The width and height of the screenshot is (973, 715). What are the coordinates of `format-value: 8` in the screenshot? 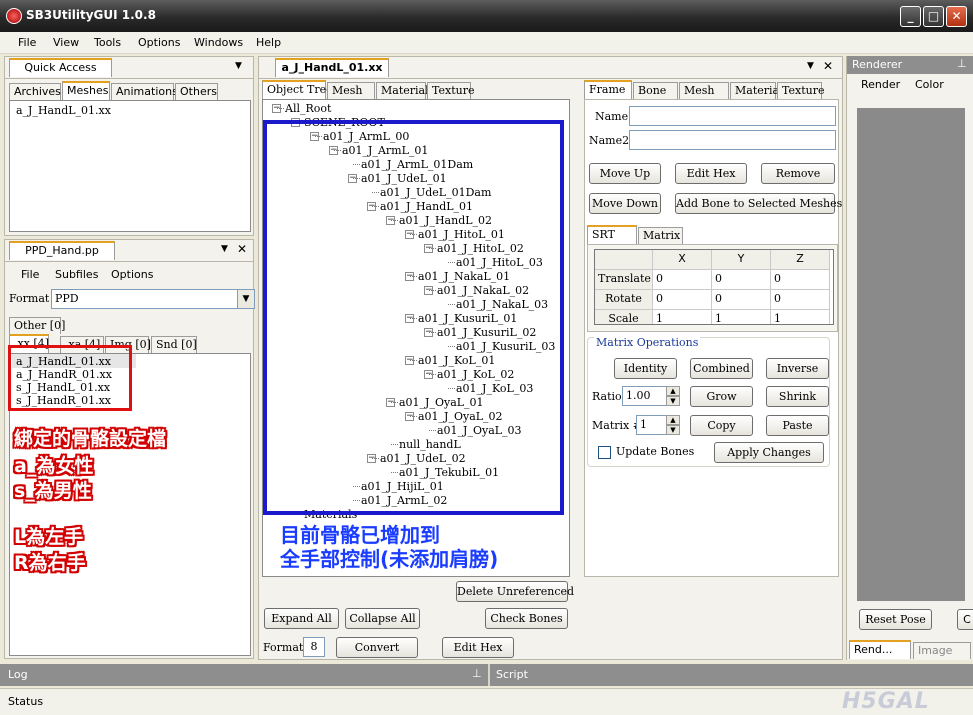 It's located at (314, 647).